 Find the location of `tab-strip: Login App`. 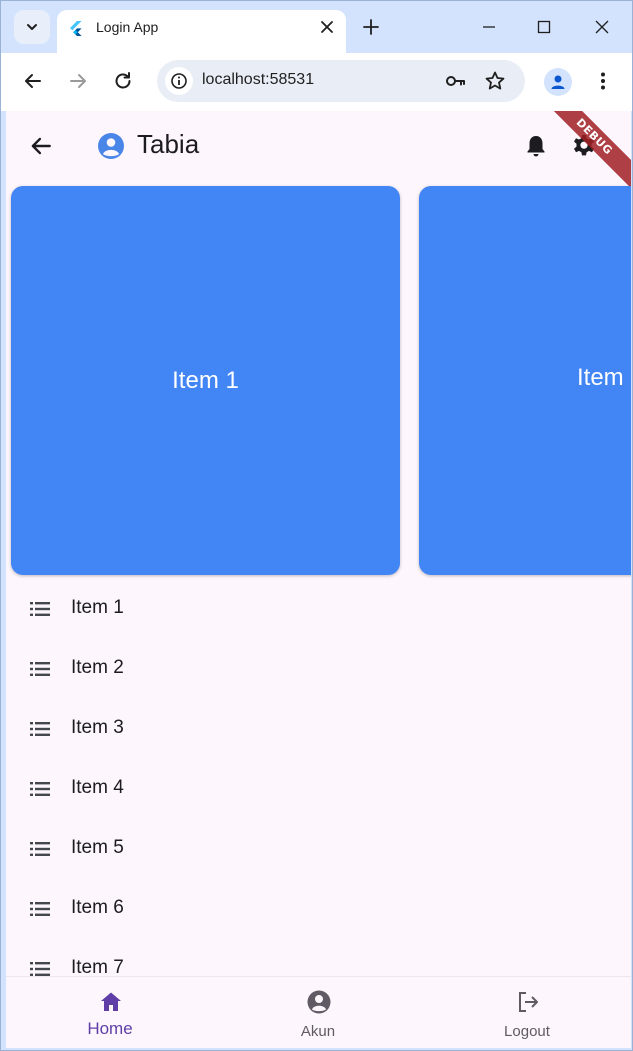

tab-strip: Login App is located at coordinates (316, 27).